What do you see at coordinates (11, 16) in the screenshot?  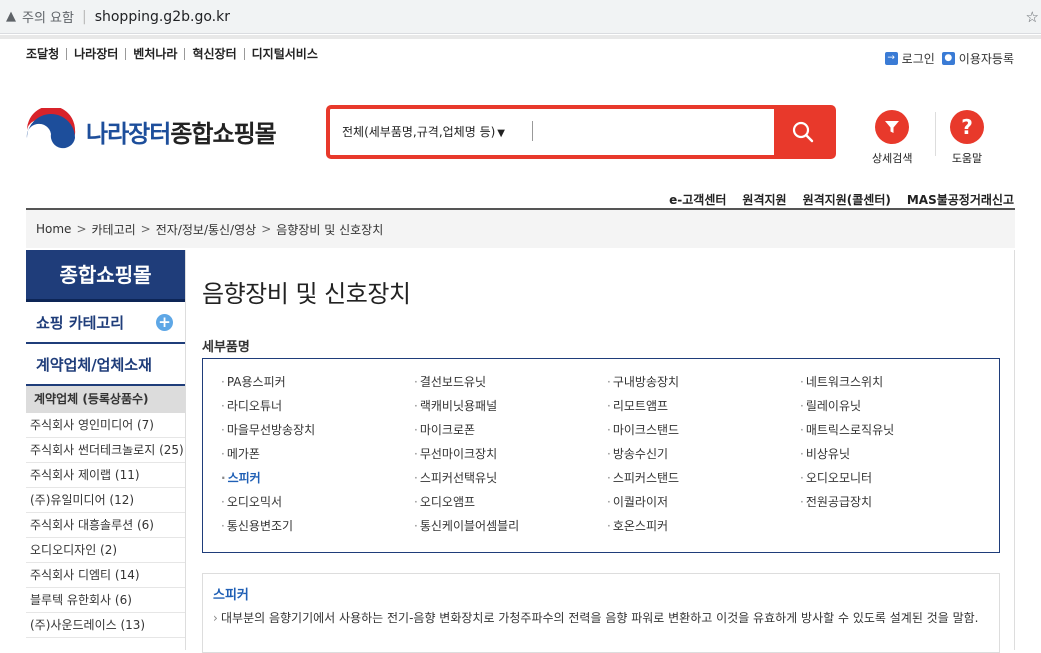 I see `warning-triangle-icon: ▲` at bounding box center [11, 16].